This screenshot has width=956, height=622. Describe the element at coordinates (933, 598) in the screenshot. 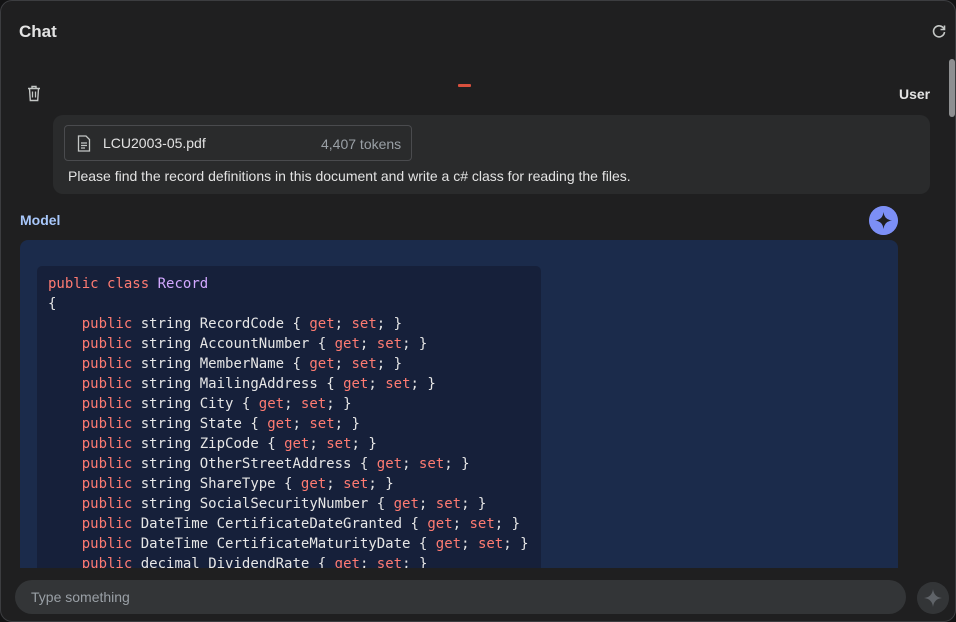

I see `send-button` at that location.